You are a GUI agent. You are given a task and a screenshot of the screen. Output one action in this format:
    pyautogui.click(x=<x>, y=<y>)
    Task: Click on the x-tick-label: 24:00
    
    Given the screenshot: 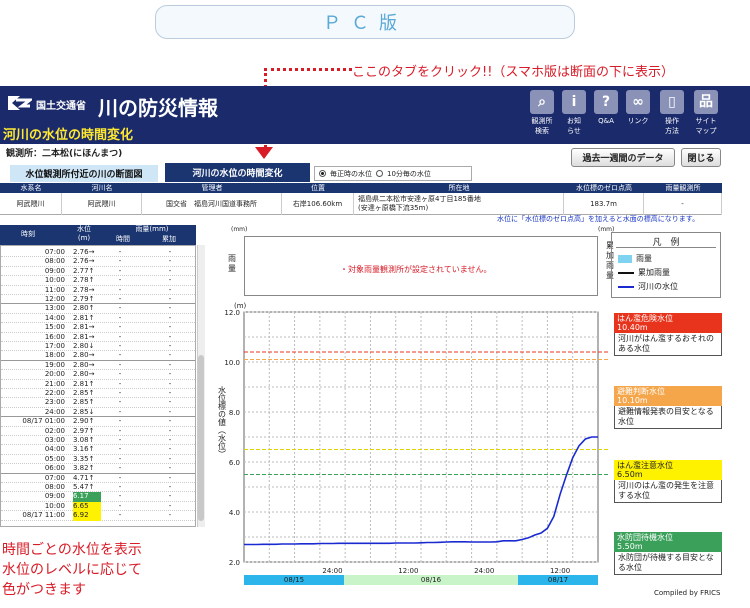 What is the action you would take?
    pyautogui.click(x=484, y=571)
    